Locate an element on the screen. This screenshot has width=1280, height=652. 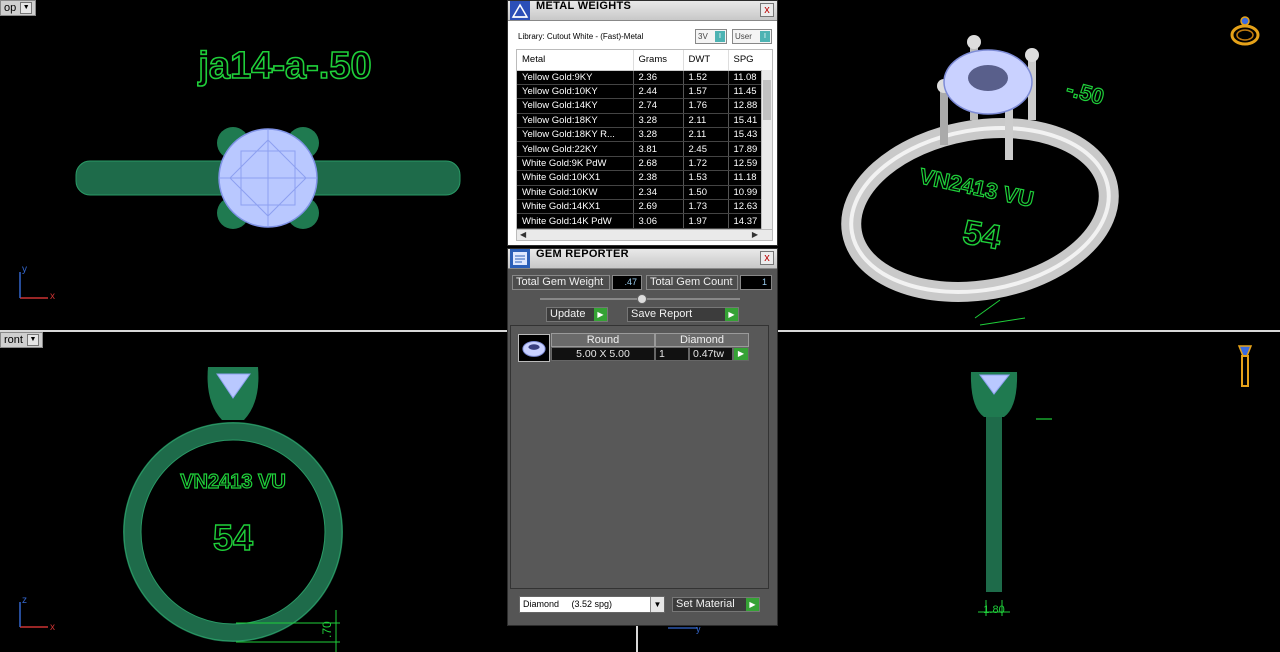
table-cell: White Gold:9K PdW is located at coordinates (575, 164).